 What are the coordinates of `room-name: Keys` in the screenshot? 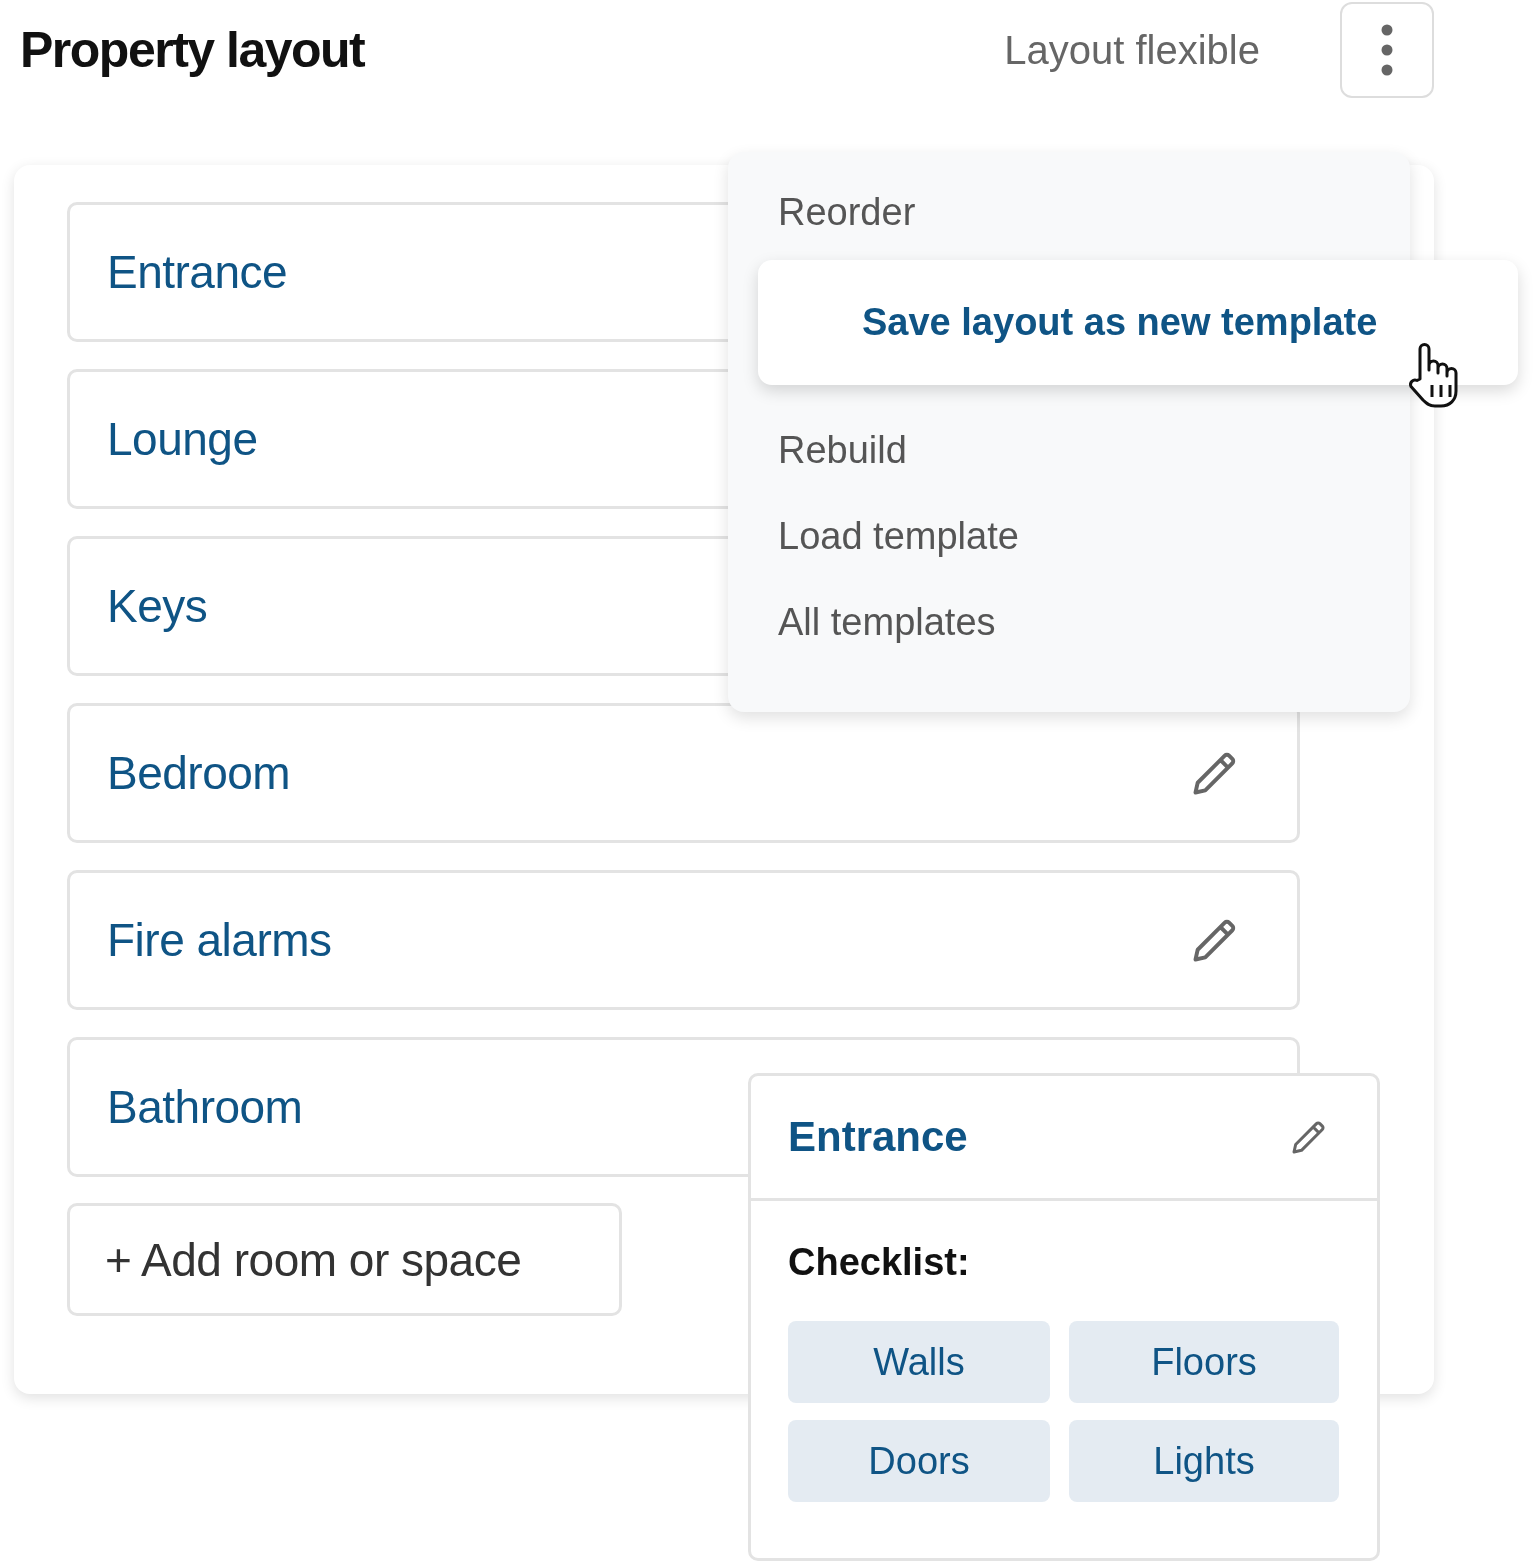 It's located at (157, 606).